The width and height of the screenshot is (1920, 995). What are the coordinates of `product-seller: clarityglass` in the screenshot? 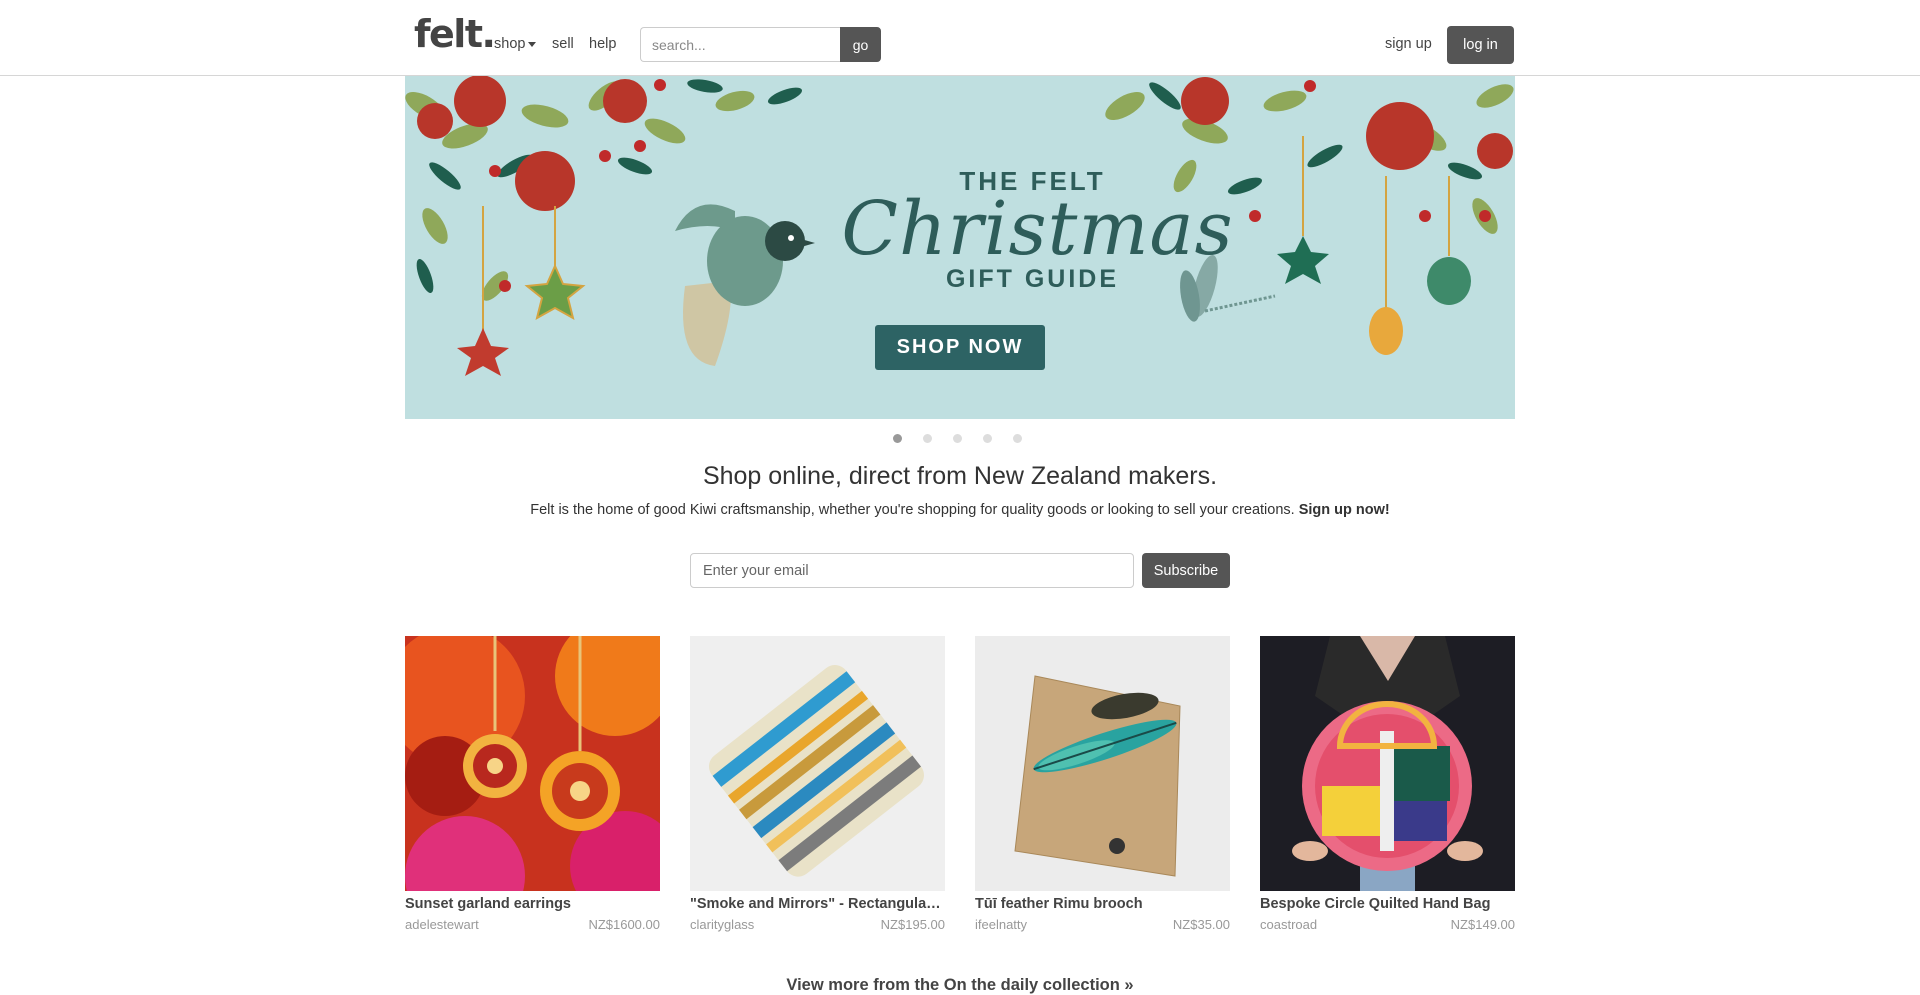 It's located at (722, 924).